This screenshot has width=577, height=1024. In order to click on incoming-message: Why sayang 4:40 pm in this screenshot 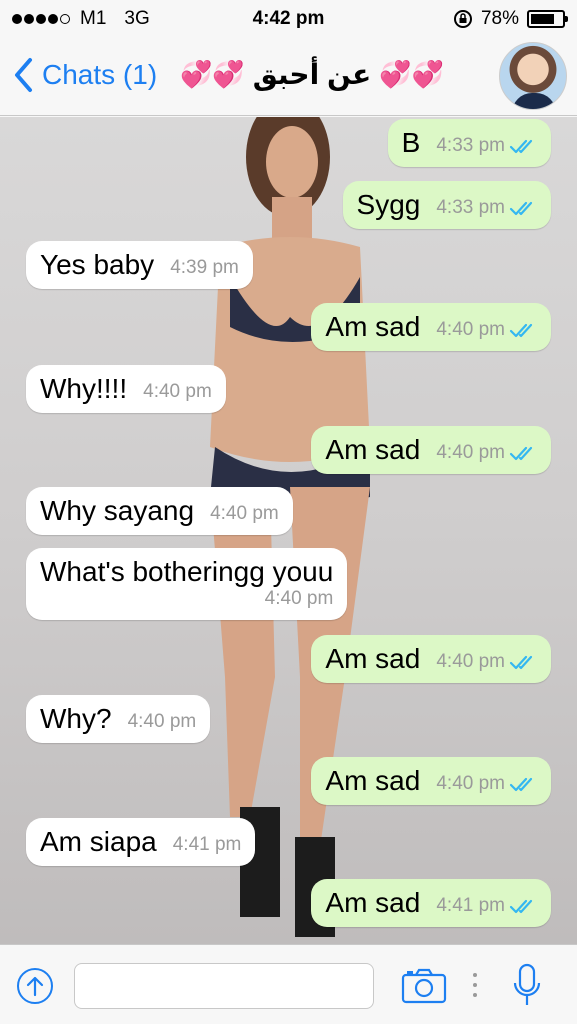, I will do `click(159, 511)`.